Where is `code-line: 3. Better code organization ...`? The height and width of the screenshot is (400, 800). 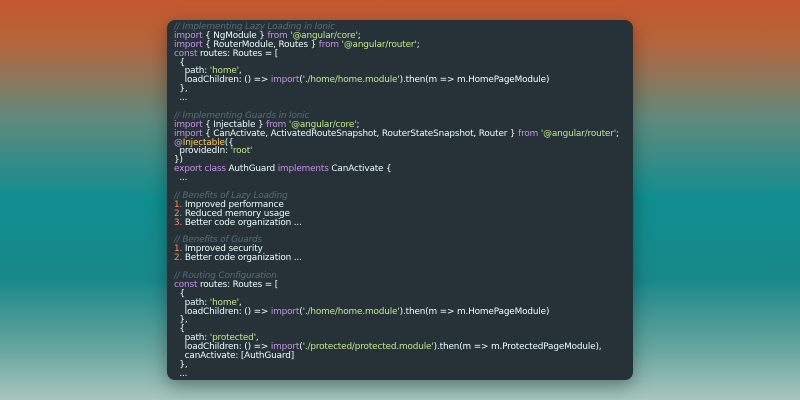 code-line: 3. Better code organization ... is located at coordinates (401, 222).